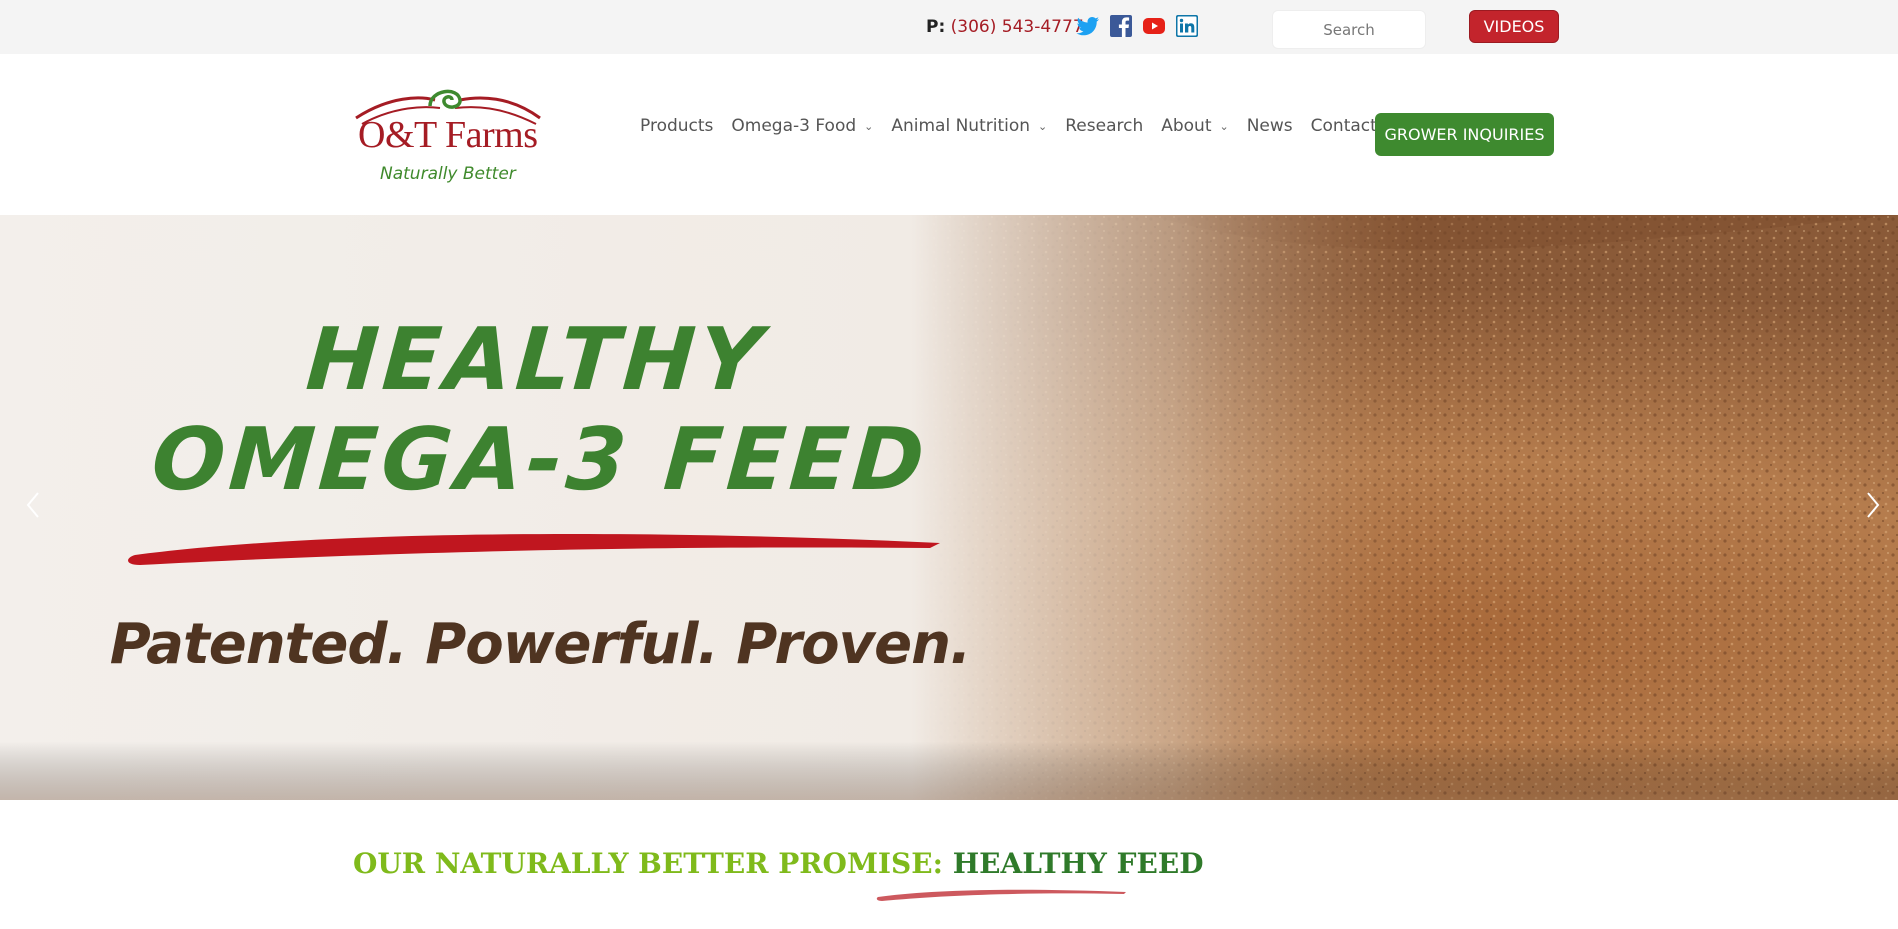 This screenshot has width=1898, height=929. I want to click on nav-item-news: News, so click(1270, 126).